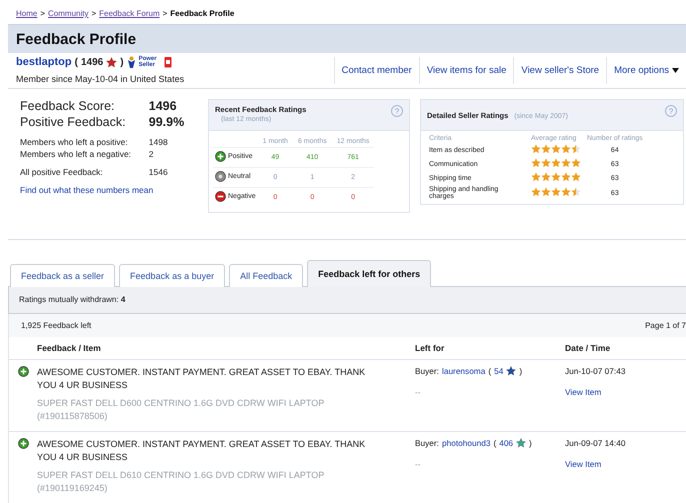  Describe the element at coordinates (123, 299) in the screenshot. I see `withdrawn-value: 4` at that location.